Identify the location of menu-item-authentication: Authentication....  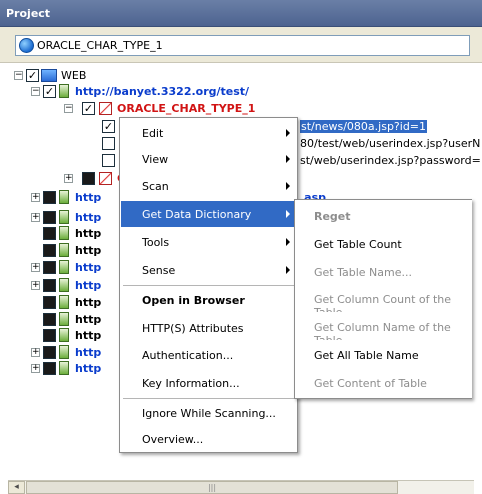
(208, 355).